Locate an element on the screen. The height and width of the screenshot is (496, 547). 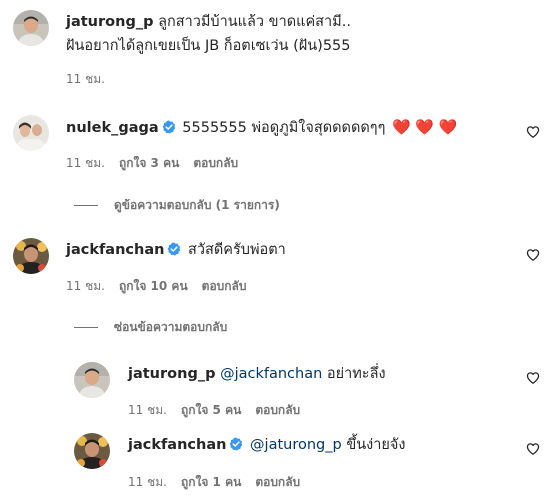
comment-text: อย่าทะลึ่ง is located at coordinates (356, 374).